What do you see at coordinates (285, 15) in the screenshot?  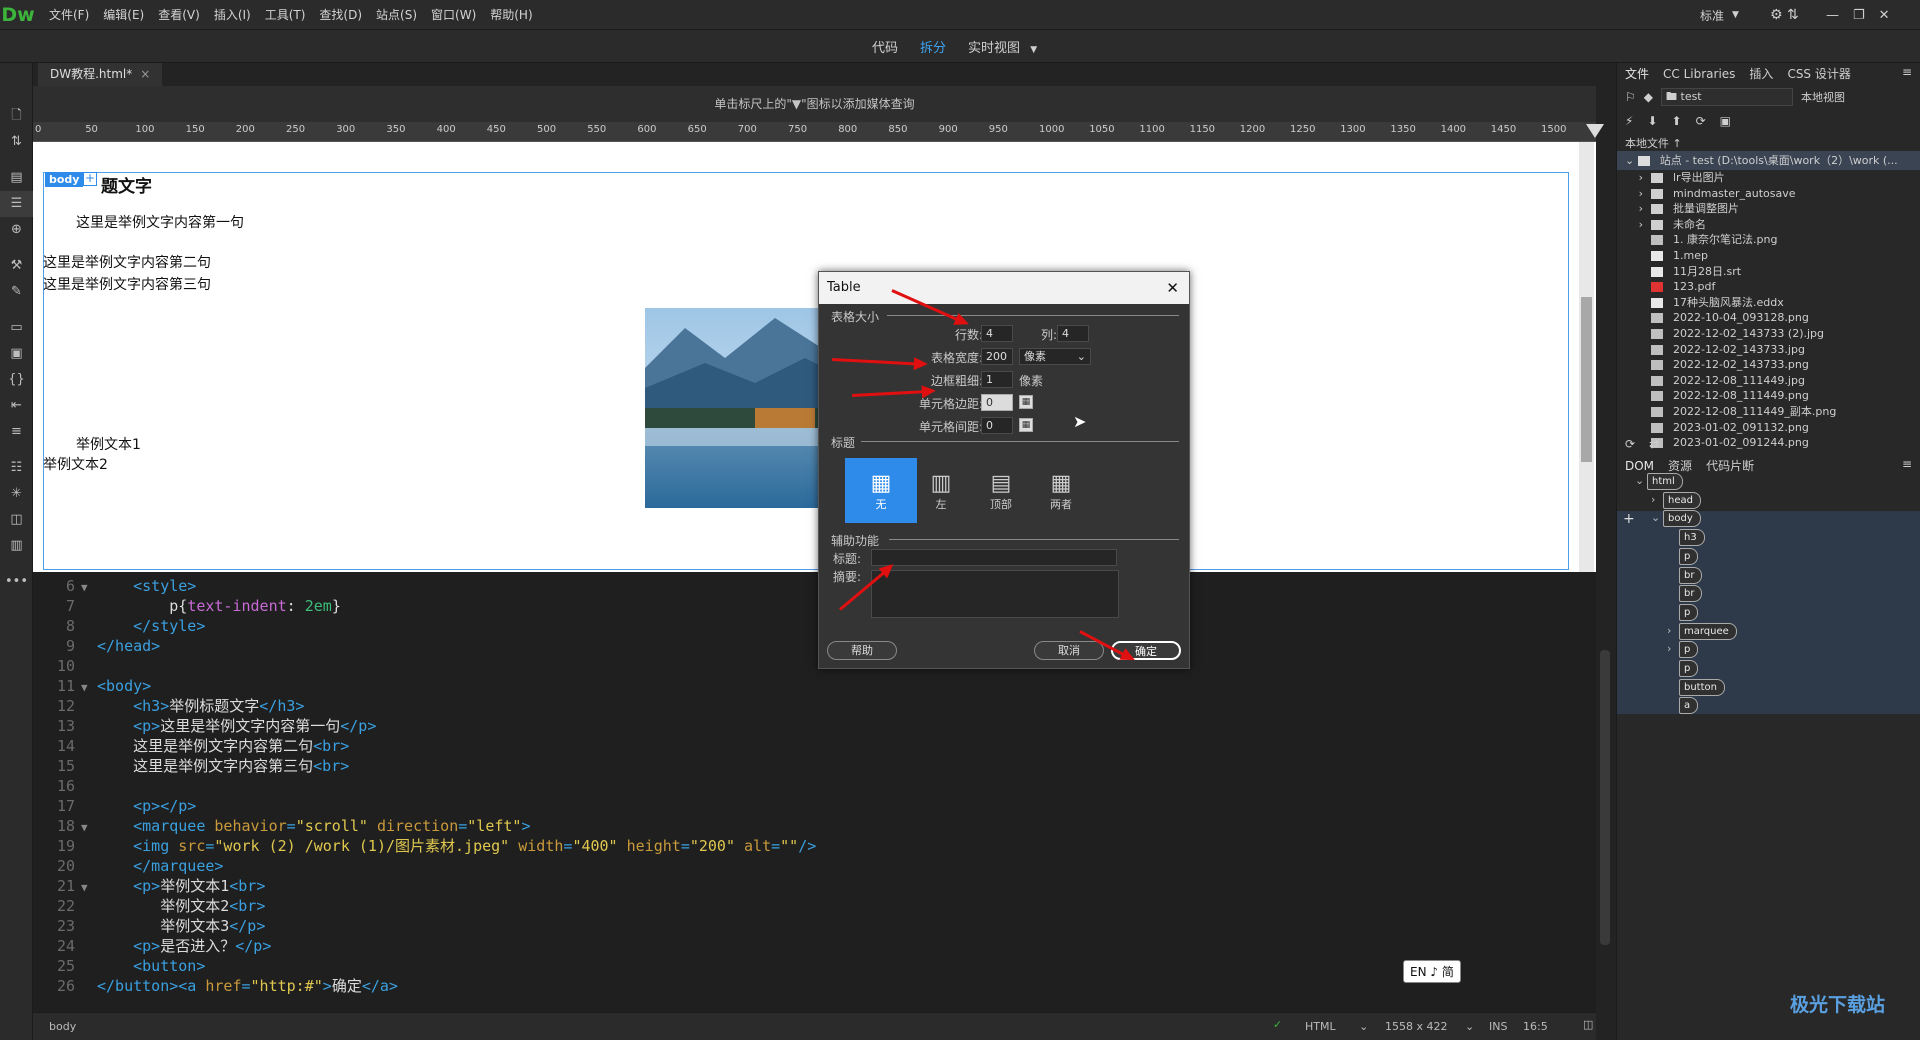 I see `menu-item: 工具(T)` at bounding box center [285, 15].